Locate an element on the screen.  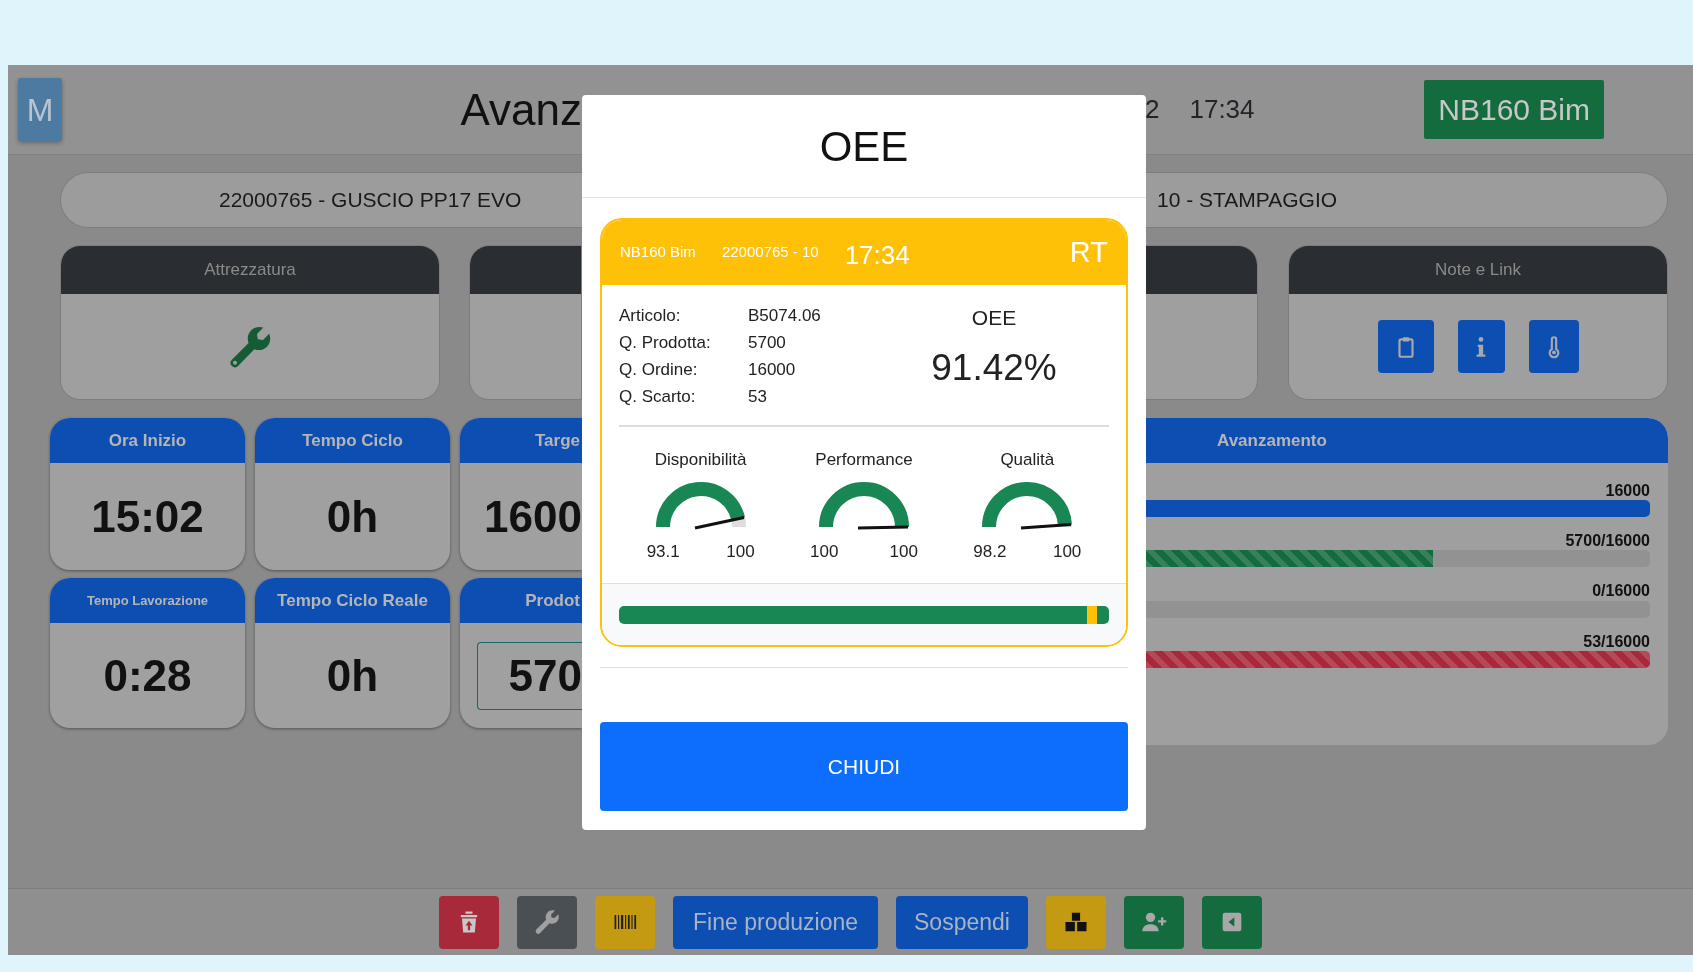
detail-label: Q. Ordine: is located at coordinates (659, 370).